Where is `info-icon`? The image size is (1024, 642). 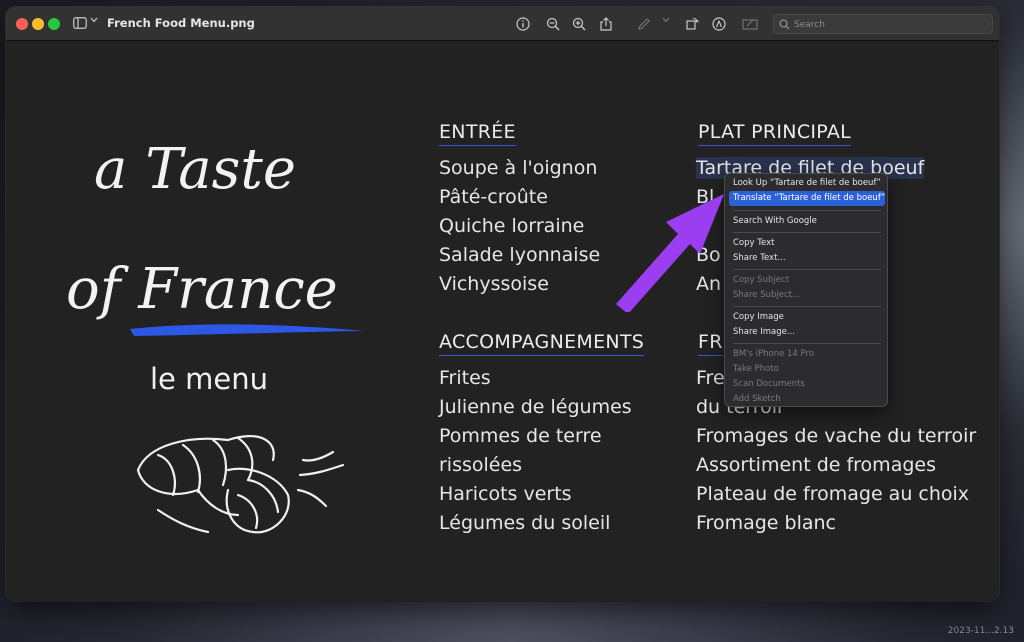
info-icon is located at coordinates (523, 24).